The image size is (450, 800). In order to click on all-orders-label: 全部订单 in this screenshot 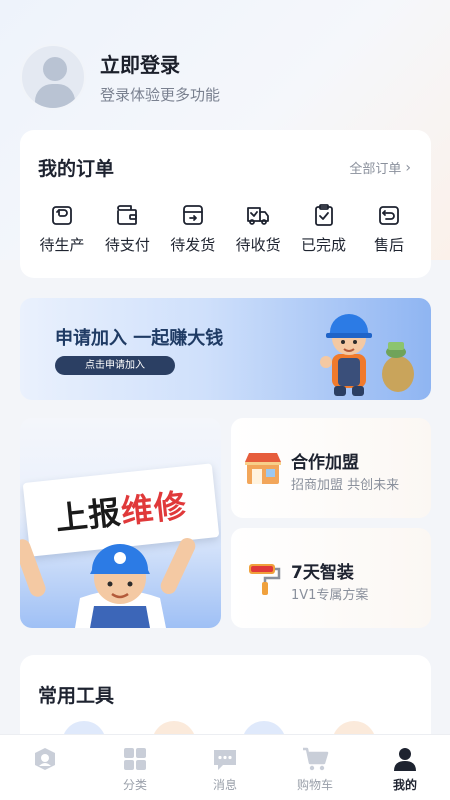, I will do `click(375, 169)`.